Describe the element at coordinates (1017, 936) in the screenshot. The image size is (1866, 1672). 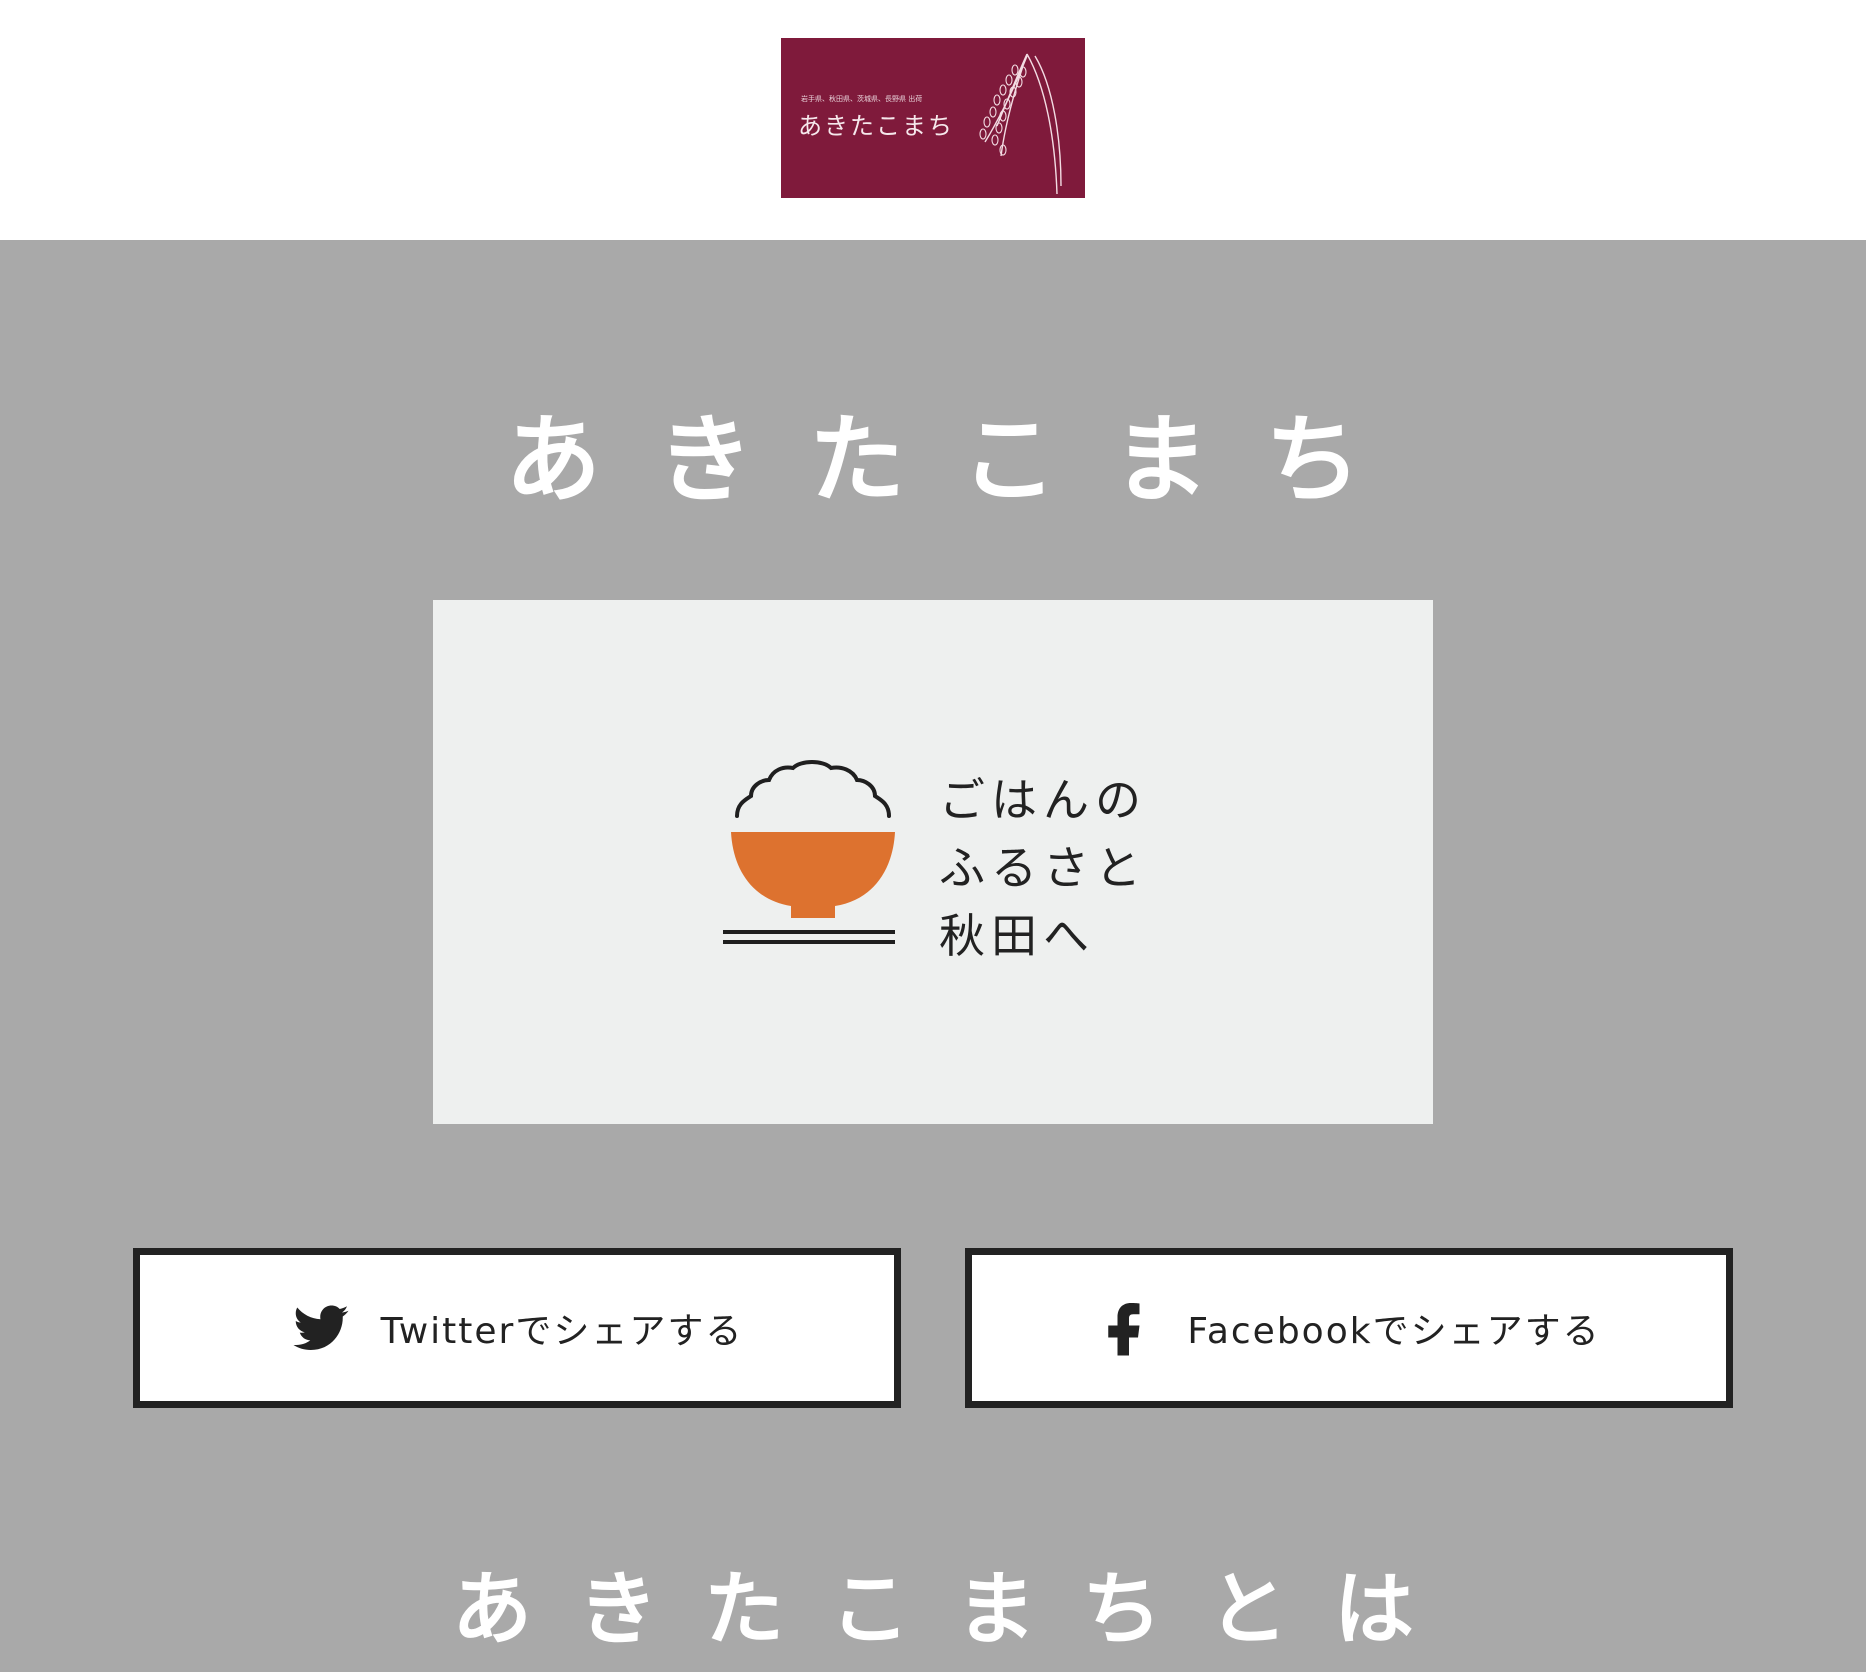
I see `catch-line-3: 秋田へ` at that location.